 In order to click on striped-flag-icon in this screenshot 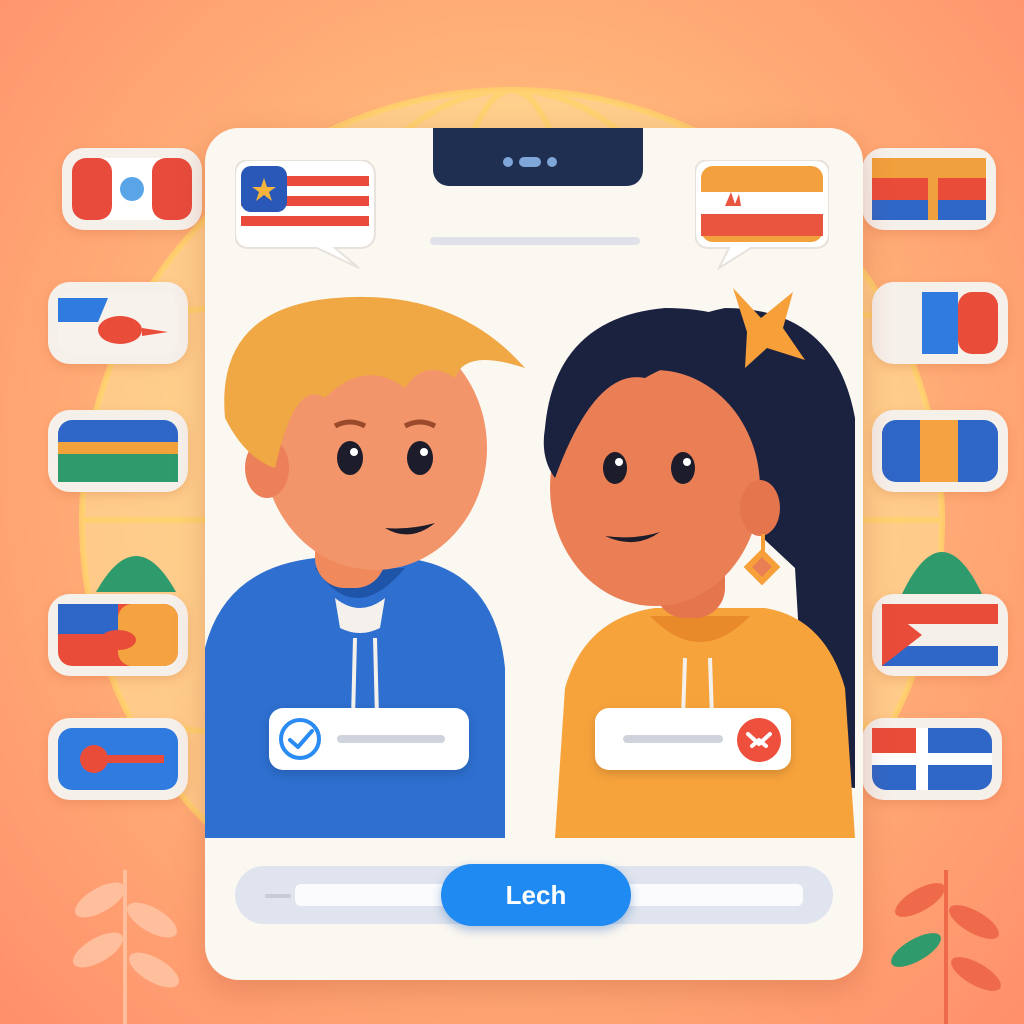, I will do `click(305, 204)`.